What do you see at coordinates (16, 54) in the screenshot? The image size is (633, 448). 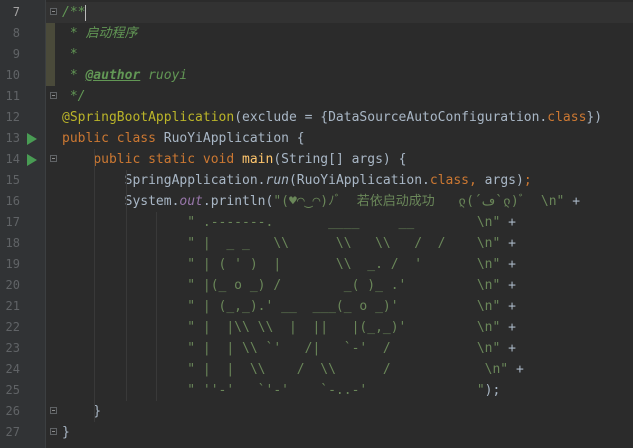 I see `line-number: 9` at bounding box center [16, 54].